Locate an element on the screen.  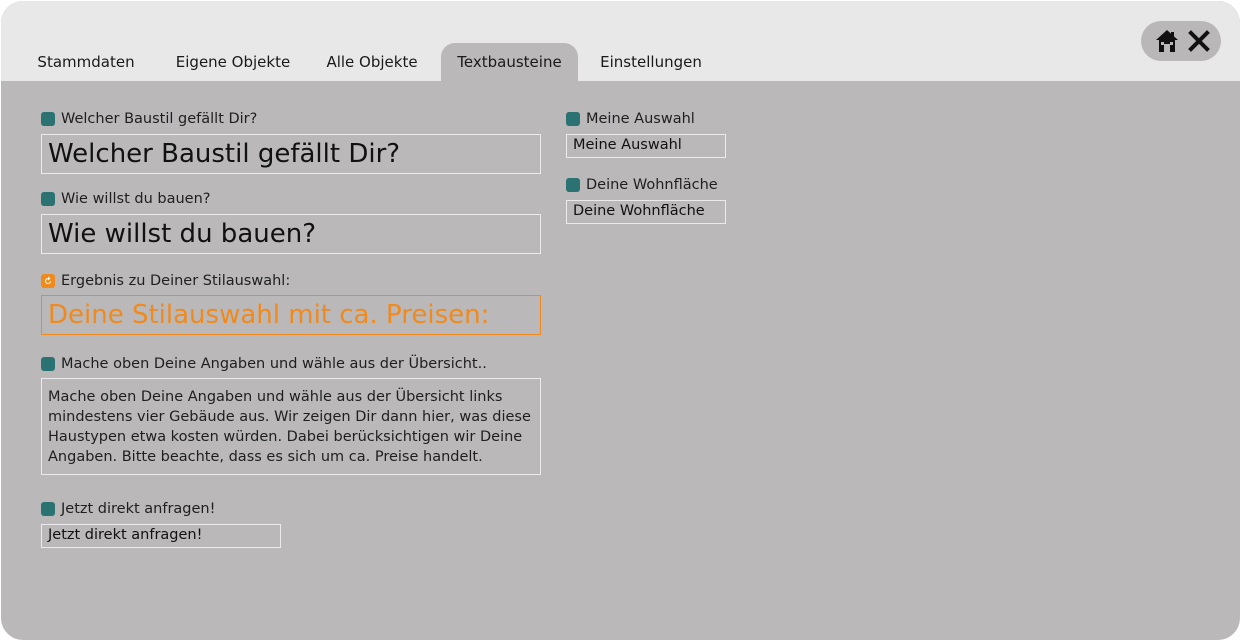
tab-alle-objekte: Alle Objekte is located at coordinates (372, 62).